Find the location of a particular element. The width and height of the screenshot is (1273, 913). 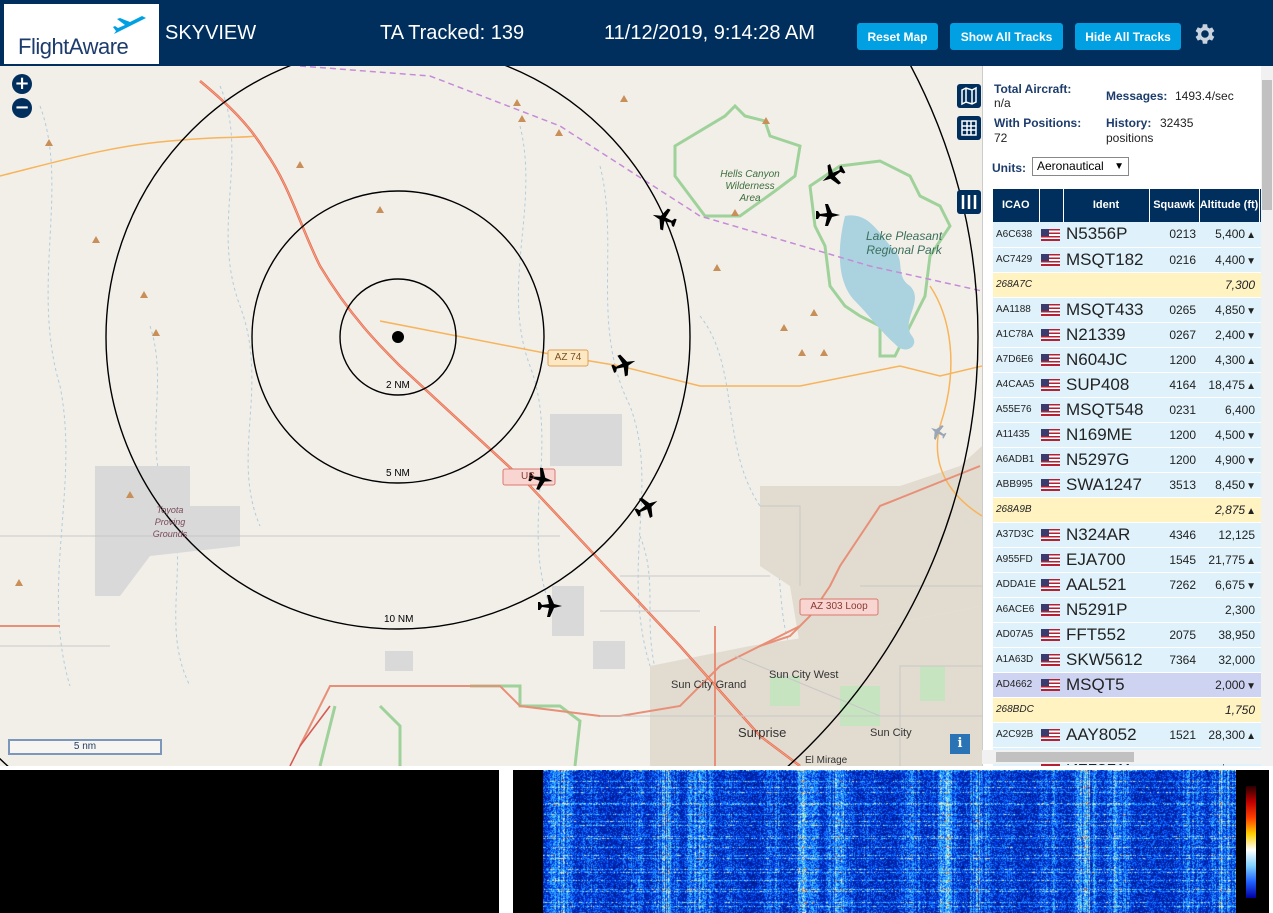

site-title: SKYVIEW is located at coordinates (211, 33).